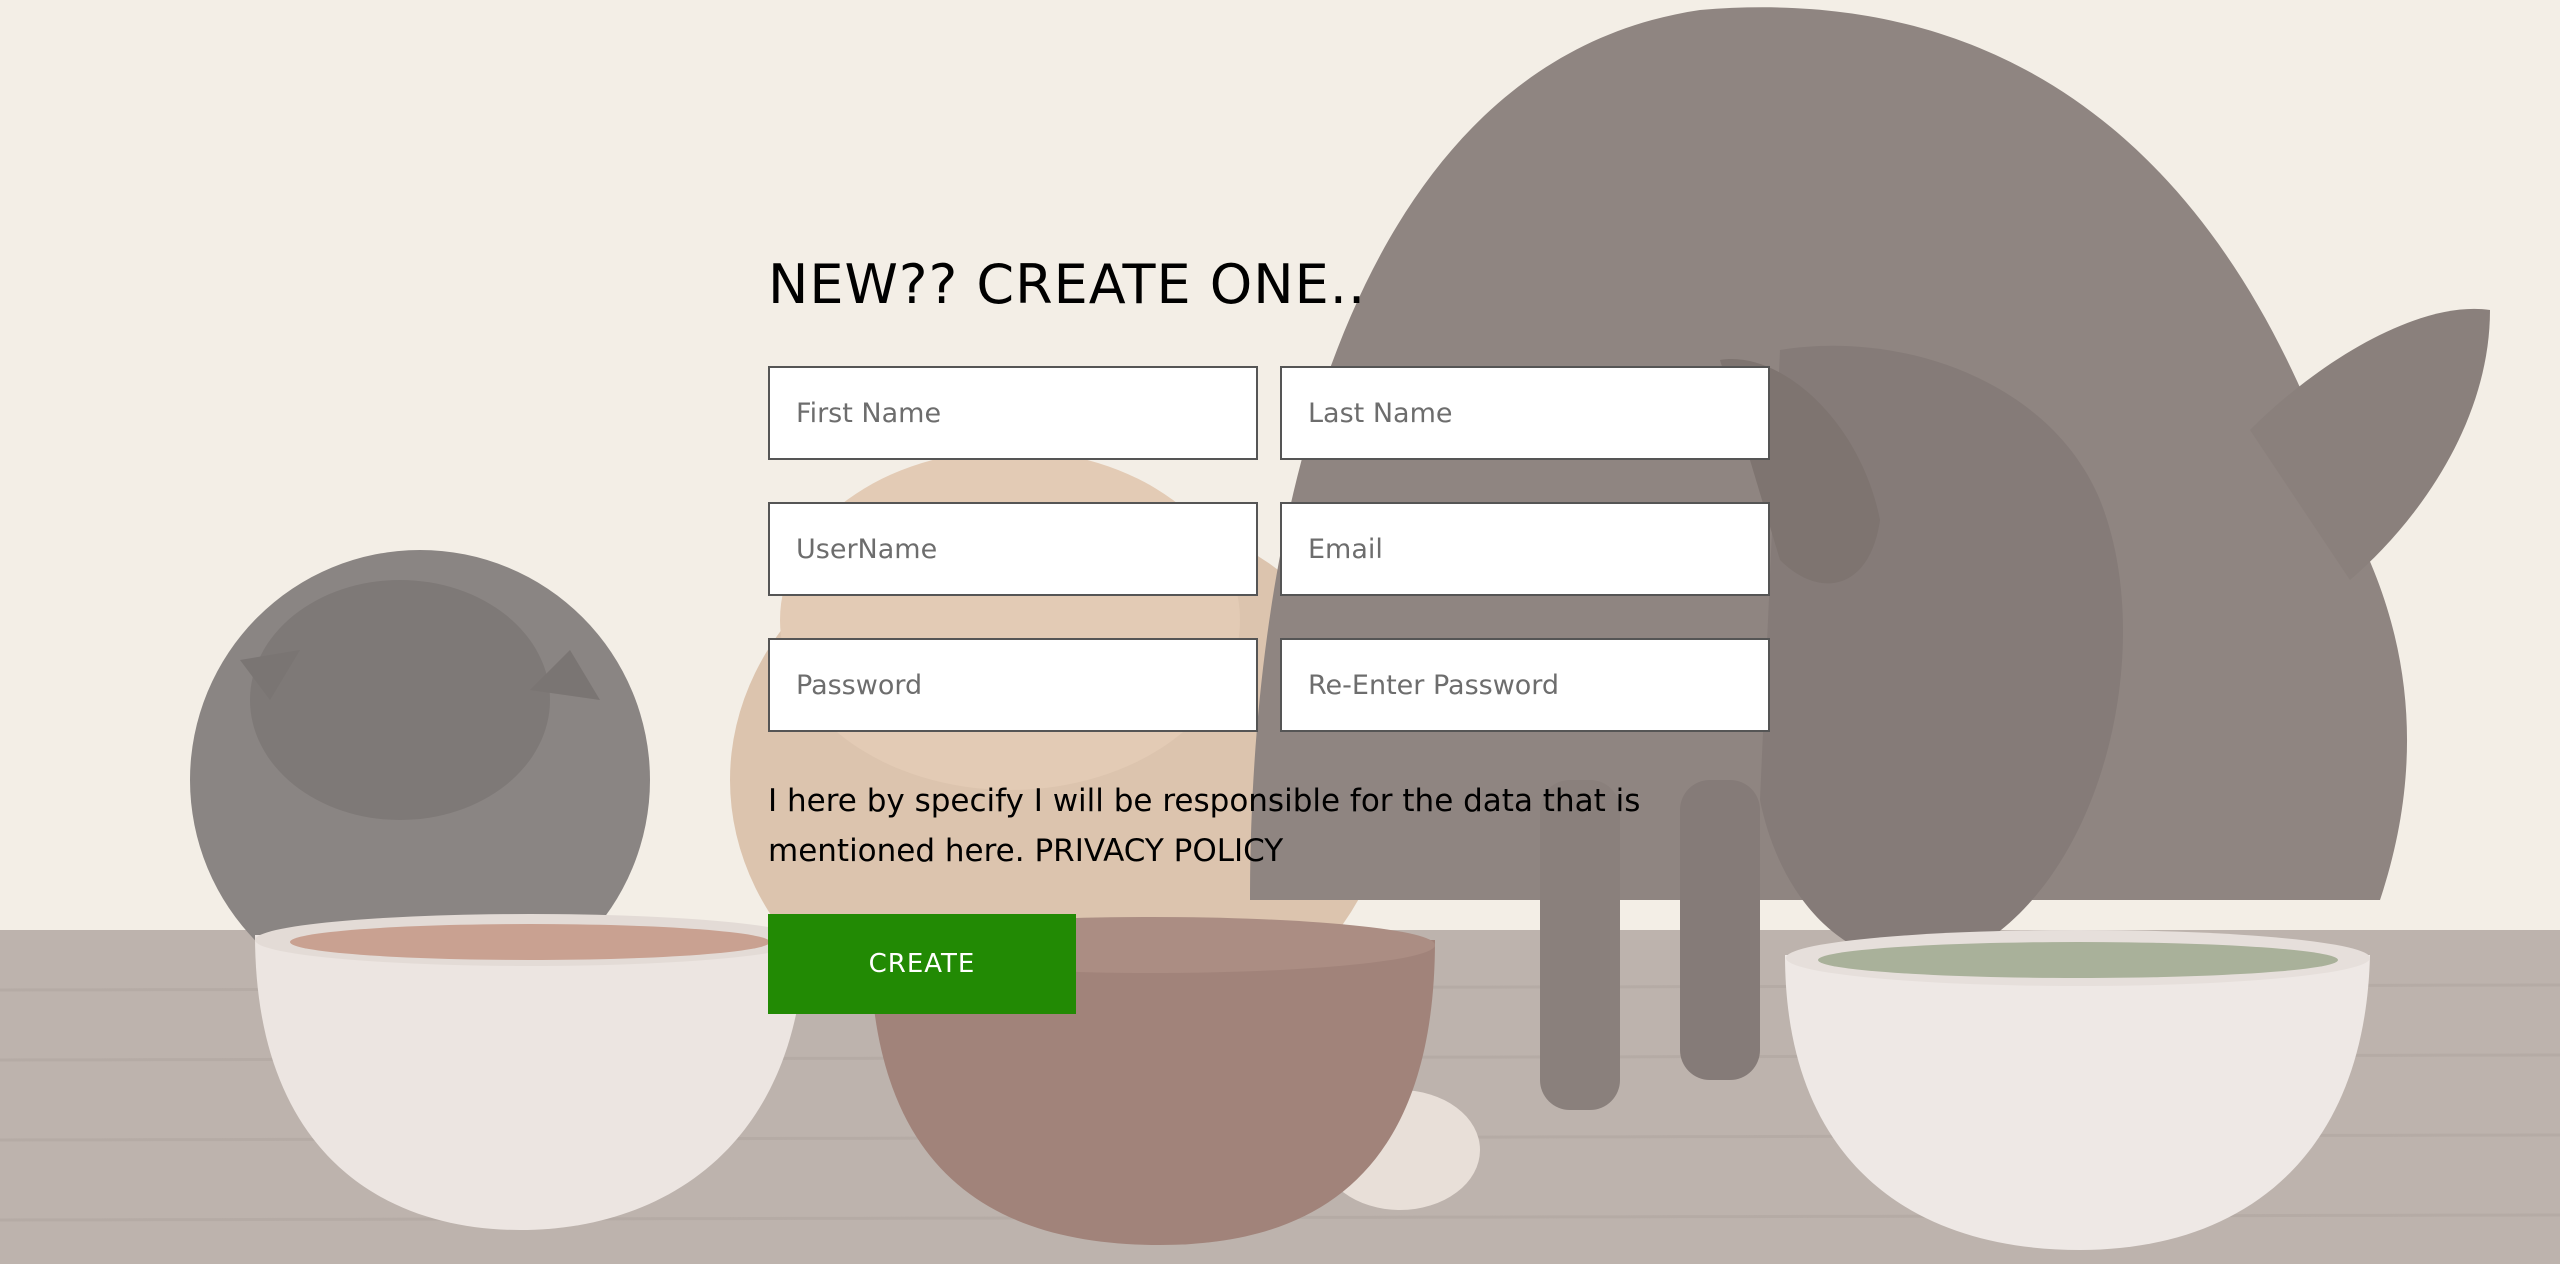 This screenshot has width=2560, height=1264. I want to click on signup-fields, so click(1270, 549).